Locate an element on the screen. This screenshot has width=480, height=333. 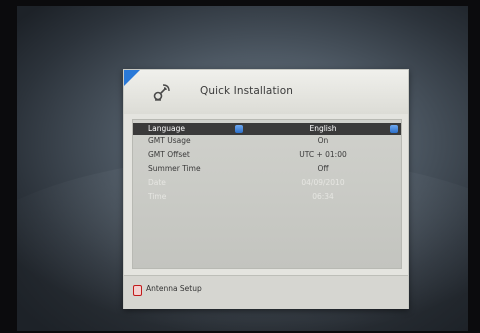
setting-row-time: Time 06:34 is located at coordinates (267, 197).